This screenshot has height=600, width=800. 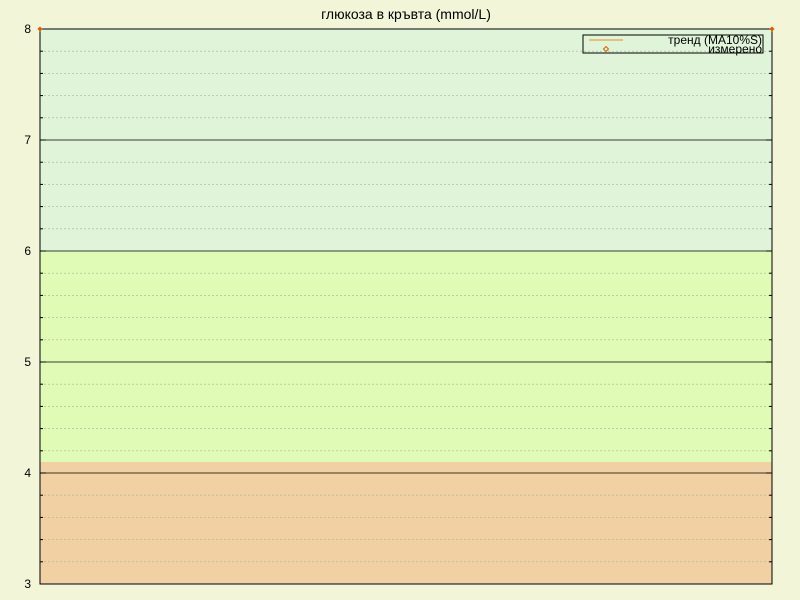 I want to click on y-tick-label: 7, so click(x=27, y=140).